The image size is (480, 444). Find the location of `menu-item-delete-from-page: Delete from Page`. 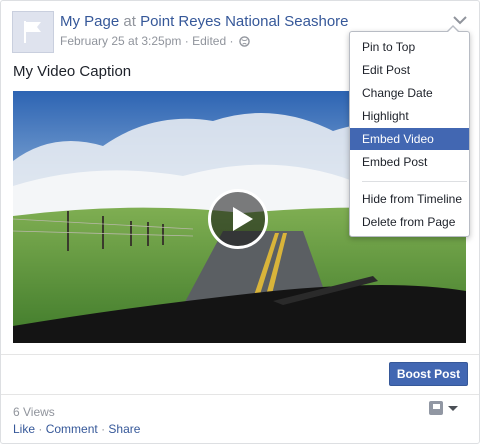

menu-item-delete-from-page: Delete from Page is located at coordinates (409, 222).